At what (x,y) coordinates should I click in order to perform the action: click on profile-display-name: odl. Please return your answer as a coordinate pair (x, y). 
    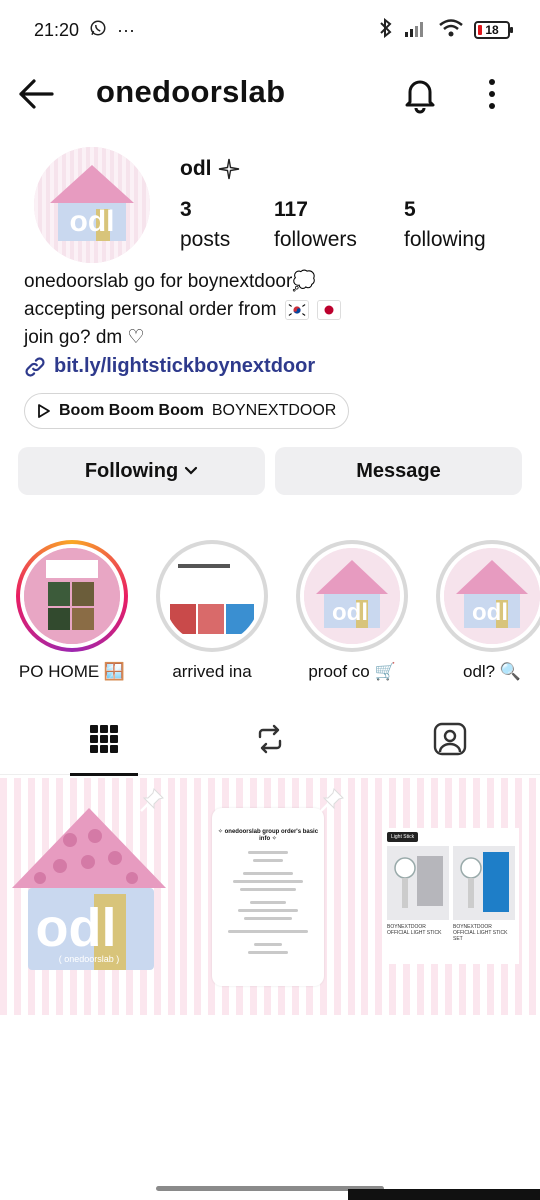
    Looking at the image, I should click on (210, 169).